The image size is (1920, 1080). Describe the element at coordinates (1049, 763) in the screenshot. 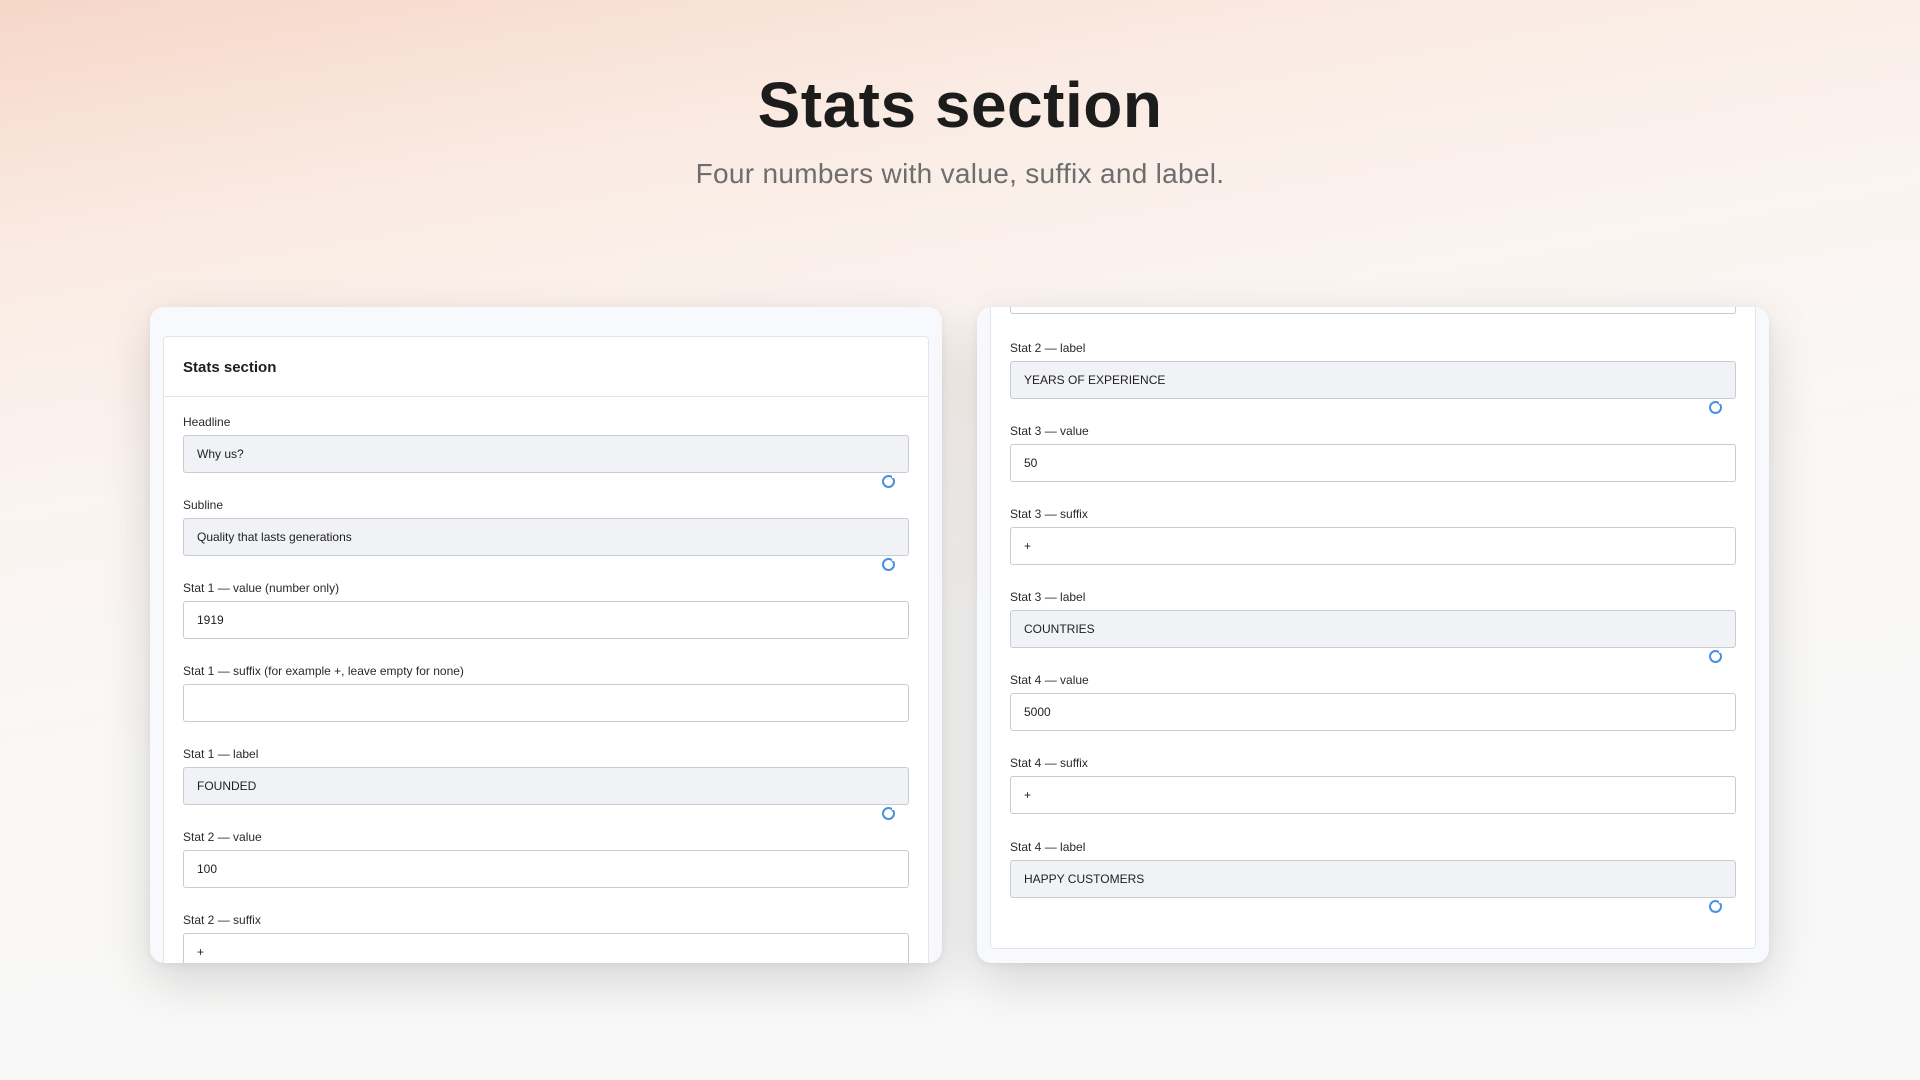

I see `field-label: Stat 4 — suffix` at that location.